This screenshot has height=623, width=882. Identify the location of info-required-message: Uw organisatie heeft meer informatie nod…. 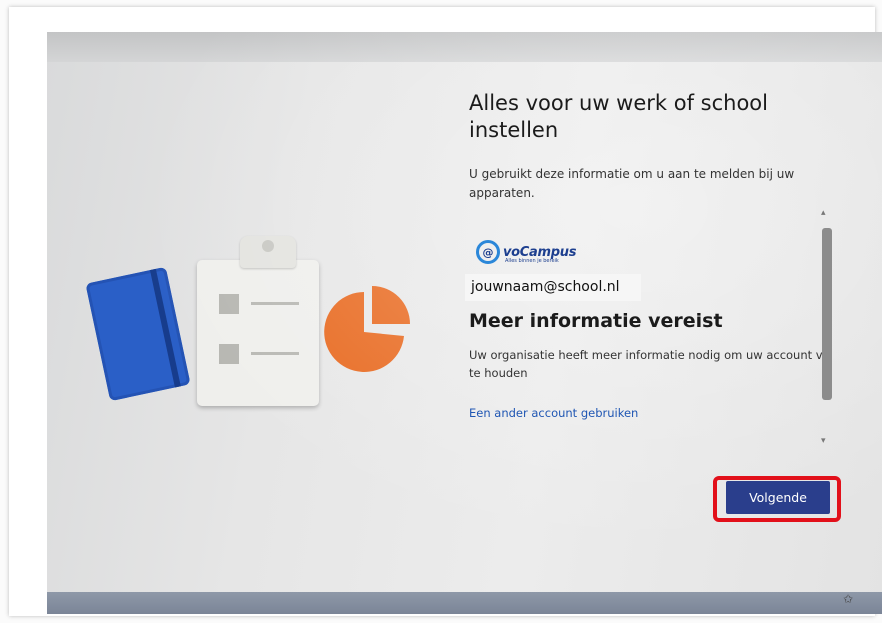
(647, 364).